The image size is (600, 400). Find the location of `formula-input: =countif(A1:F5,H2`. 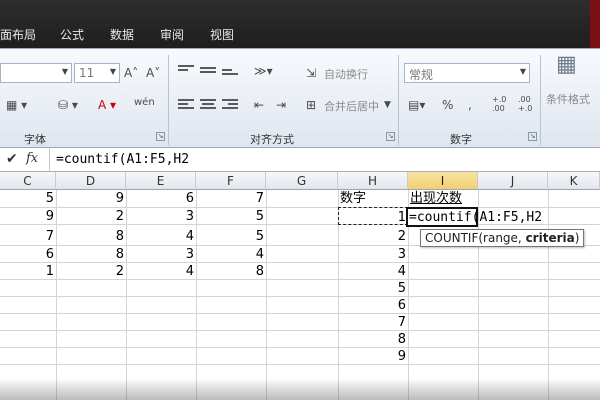

formula-input: =countif(A1:F5,H2 is located at coordinates (122, 159).